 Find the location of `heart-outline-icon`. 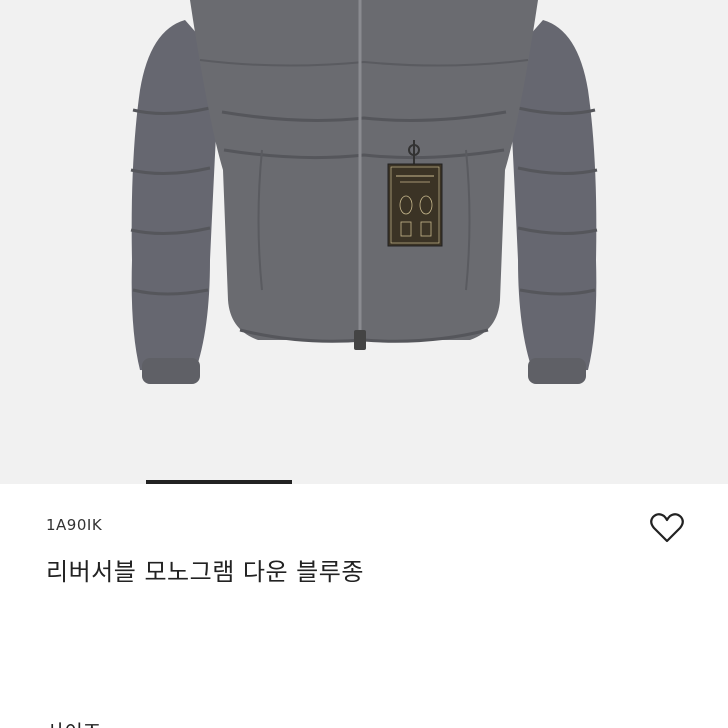

heart-outline-icon is located at coordinates (667, 528).